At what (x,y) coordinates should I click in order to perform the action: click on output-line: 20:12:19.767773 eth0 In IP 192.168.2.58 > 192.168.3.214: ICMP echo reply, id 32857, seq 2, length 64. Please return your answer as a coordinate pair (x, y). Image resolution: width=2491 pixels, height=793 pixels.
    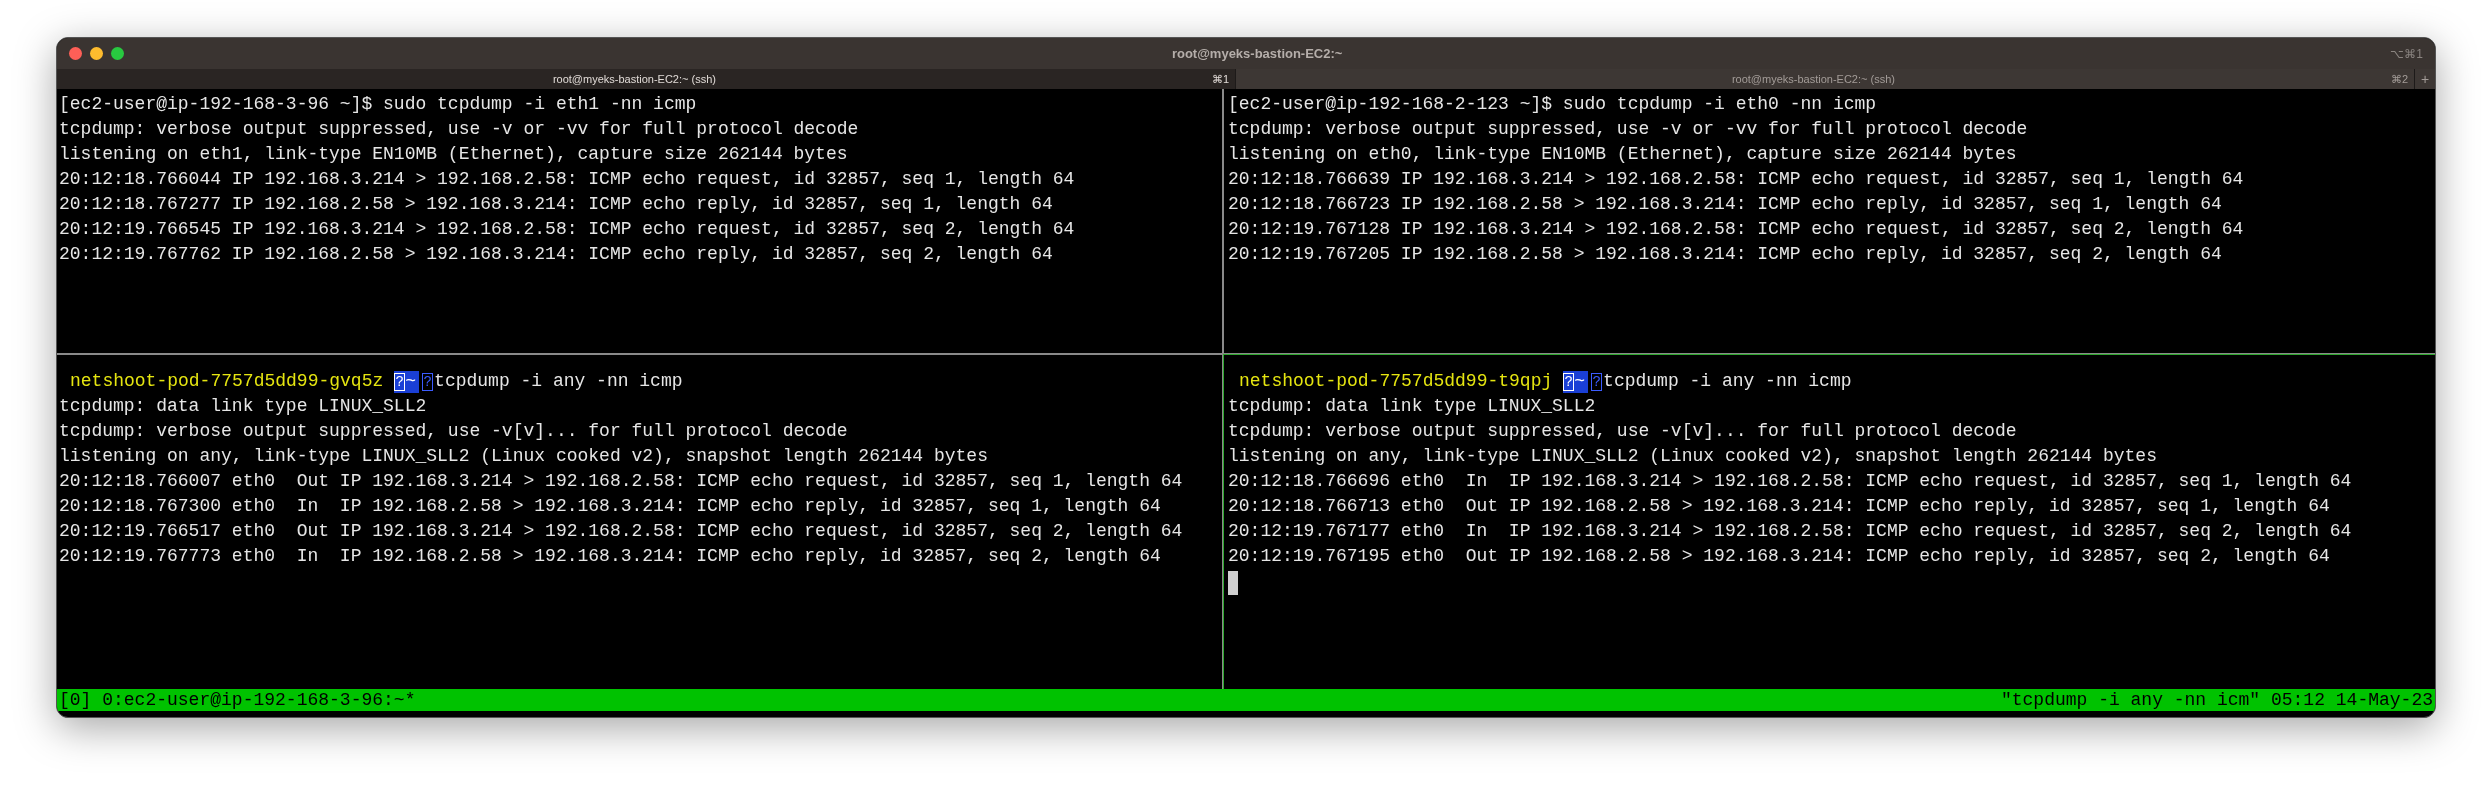
    Looking at the image, I should click on (610, 556).